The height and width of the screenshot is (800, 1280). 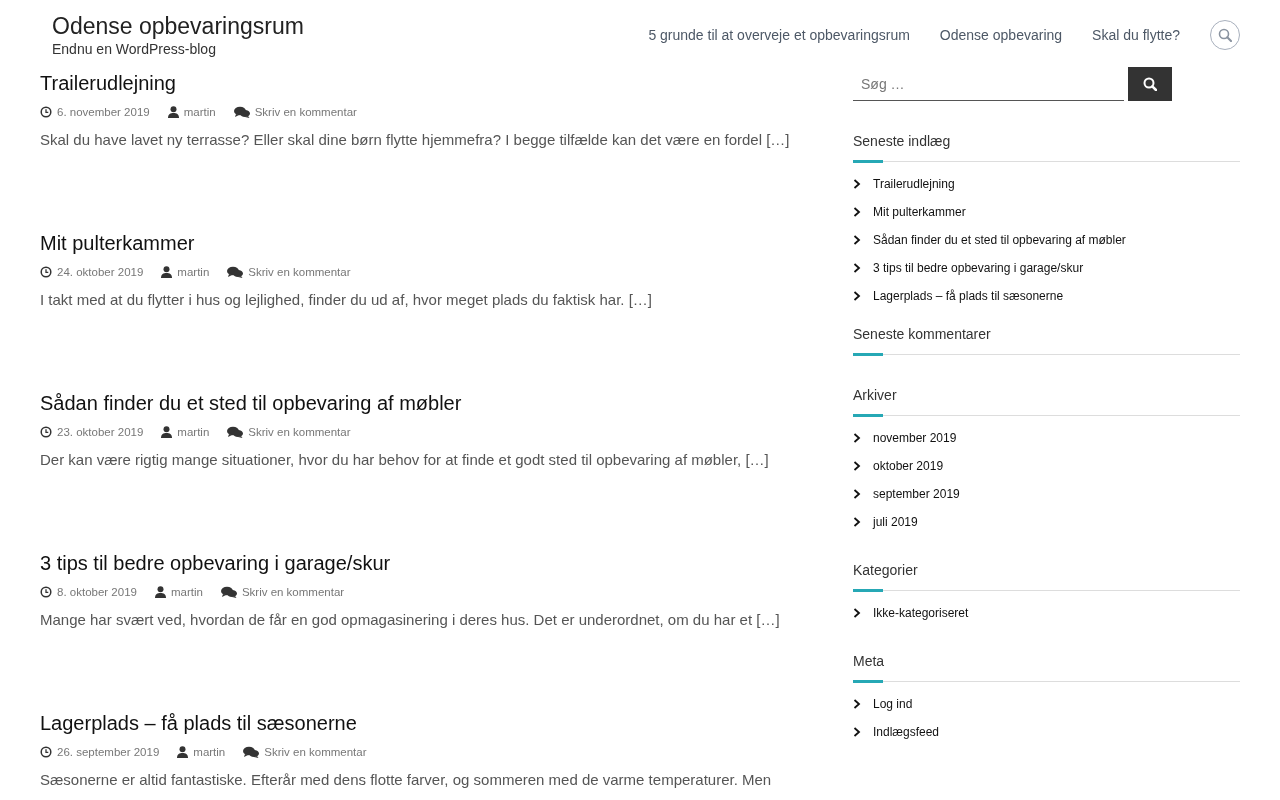 I want to click on site-tagline: Endnu en WordPress-blog, so click(x=134, y=49).